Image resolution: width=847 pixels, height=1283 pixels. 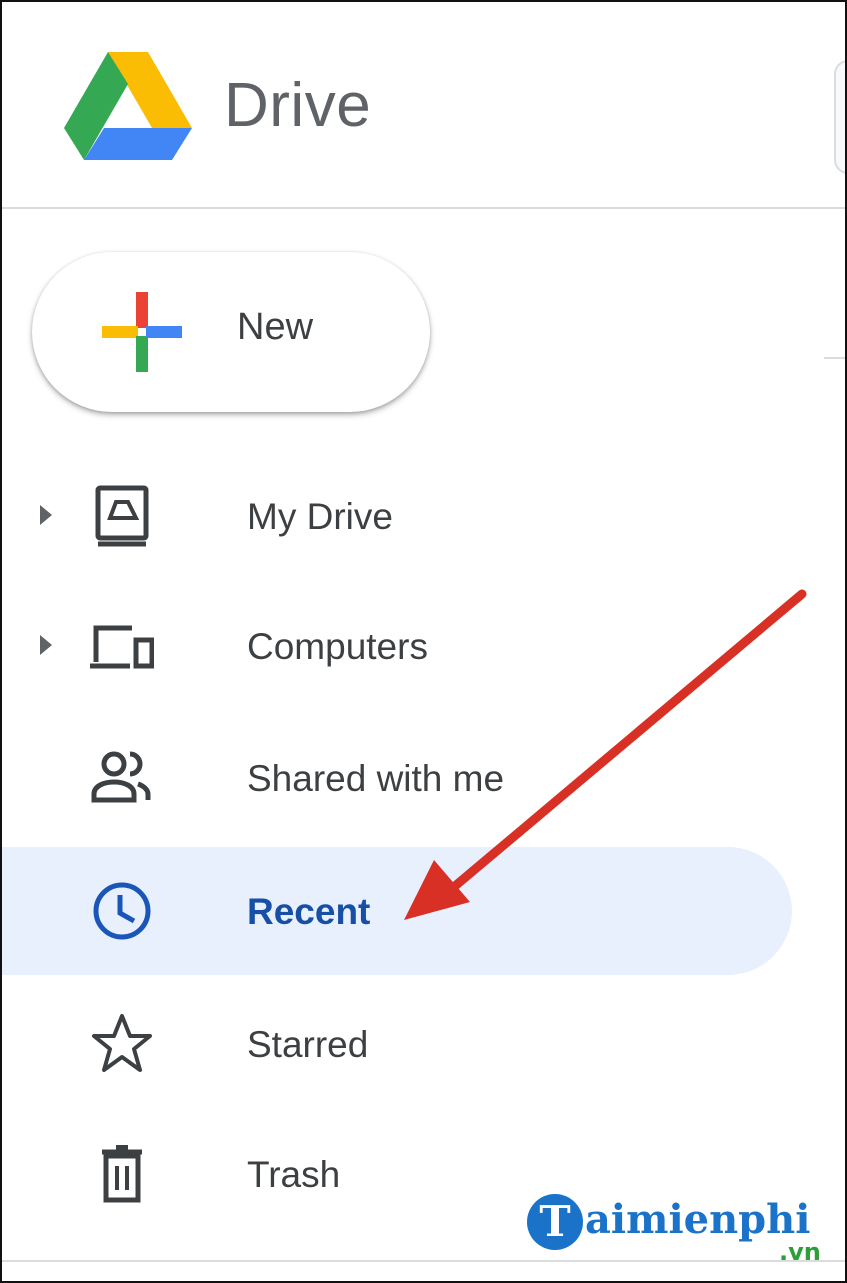 What do you see at coordinates (309, 911) in the screenshot?
I see `sidebar-item-label: Recent` at bounding box center [309, 911].